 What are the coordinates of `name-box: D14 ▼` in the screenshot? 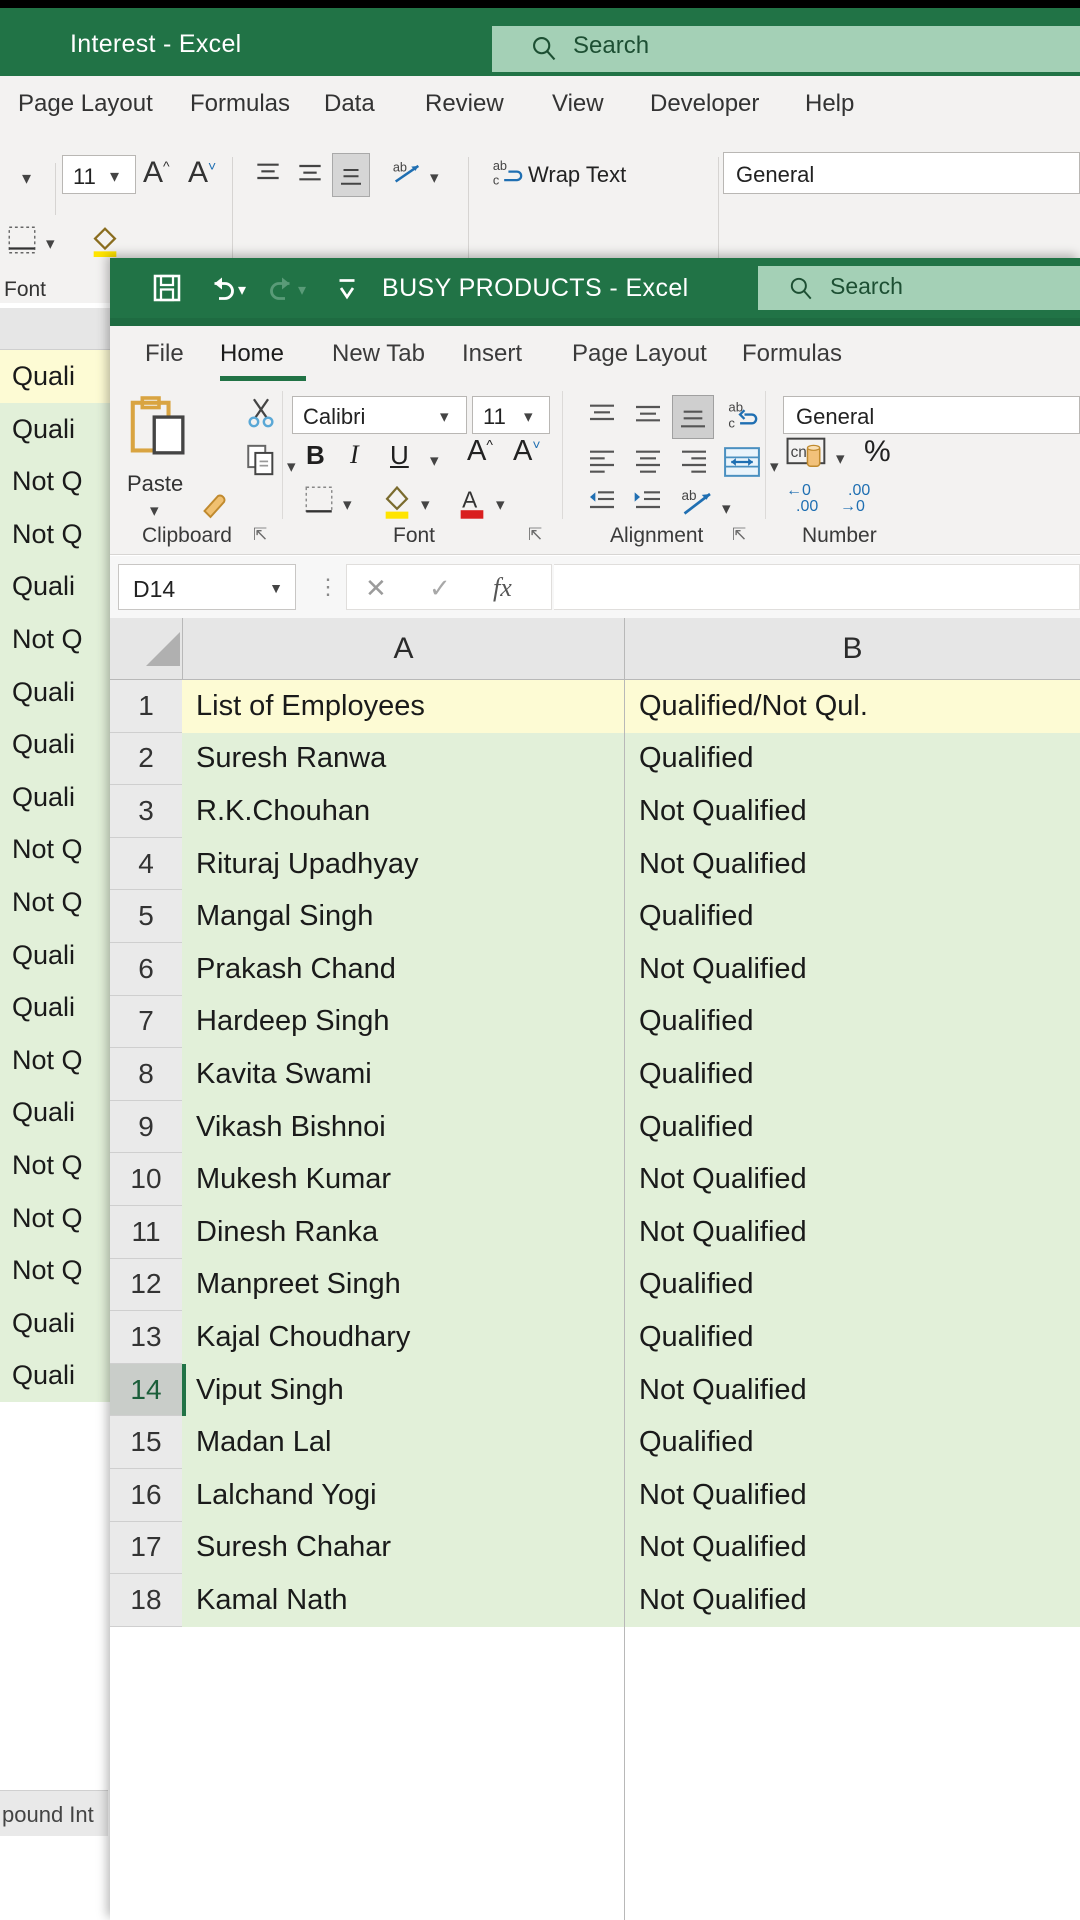 It's located at (207, 587).